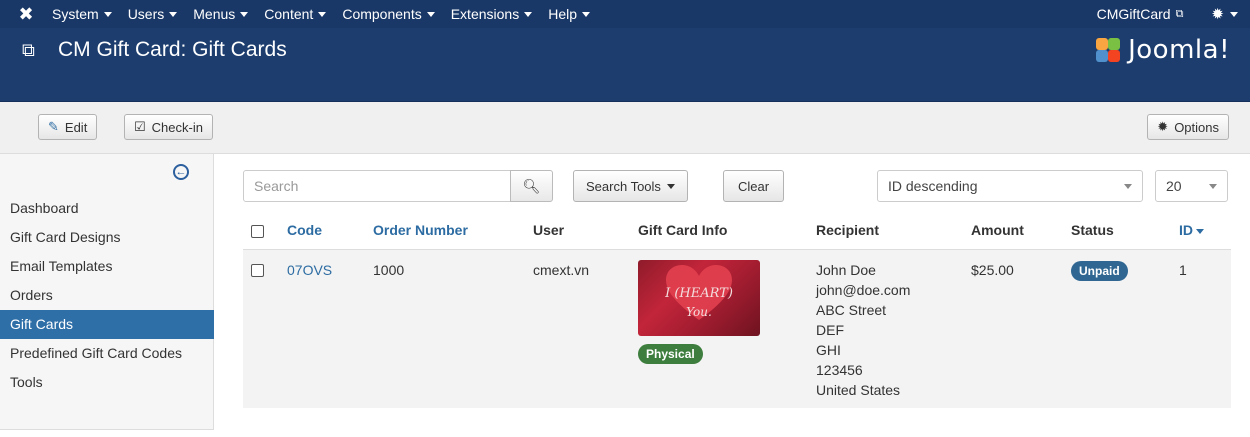 The width and height of the screenshot is (1250, 437). What do you see at coordinates (28, 49) in the screenshot?
I see `copy-icon: ⧉` at bounding box center [28, 49].